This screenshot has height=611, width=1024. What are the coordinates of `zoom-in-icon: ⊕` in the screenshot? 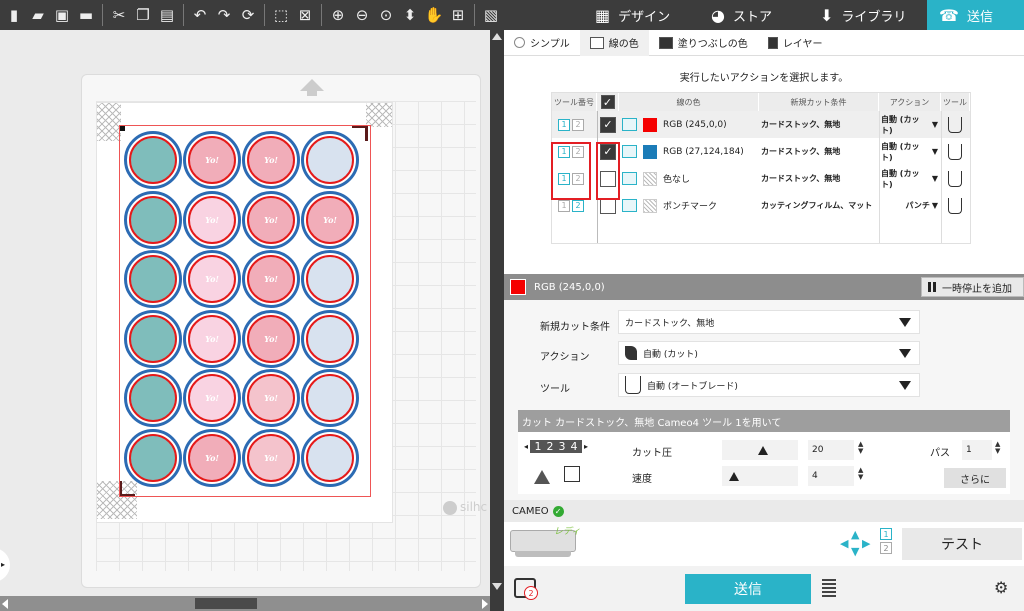 It's located at (338, 15).